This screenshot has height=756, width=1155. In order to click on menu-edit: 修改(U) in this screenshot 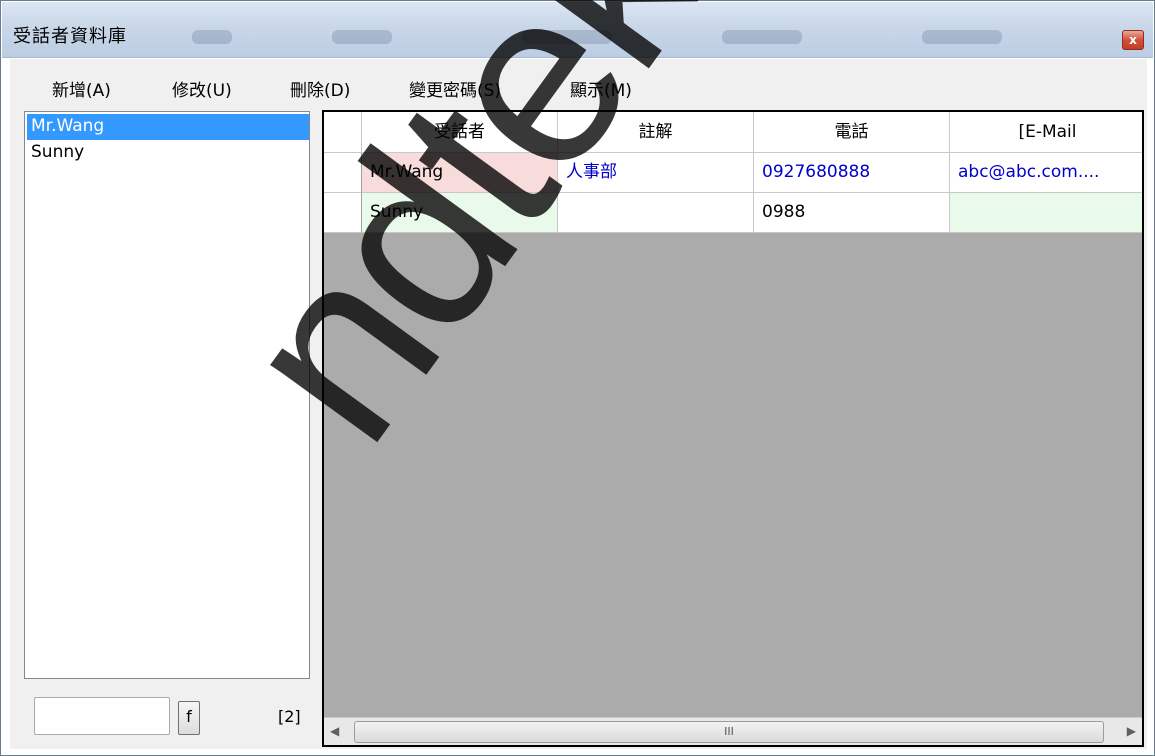, I will do `click(202, 88)`.